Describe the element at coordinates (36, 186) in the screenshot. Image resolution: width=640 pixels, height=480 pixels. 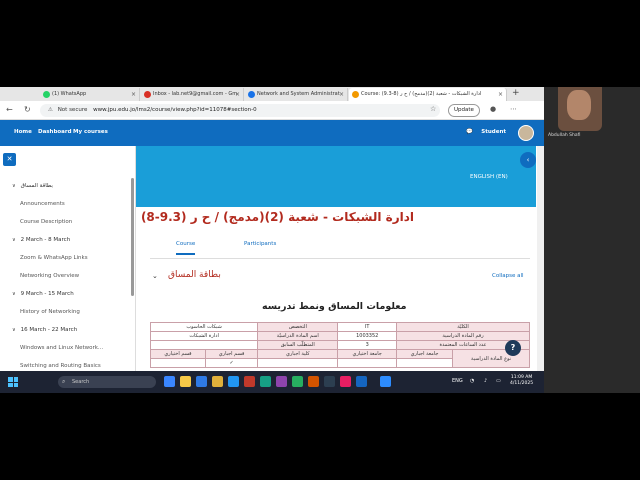
I see `drawer-label: بطاقة المساق` at that location.